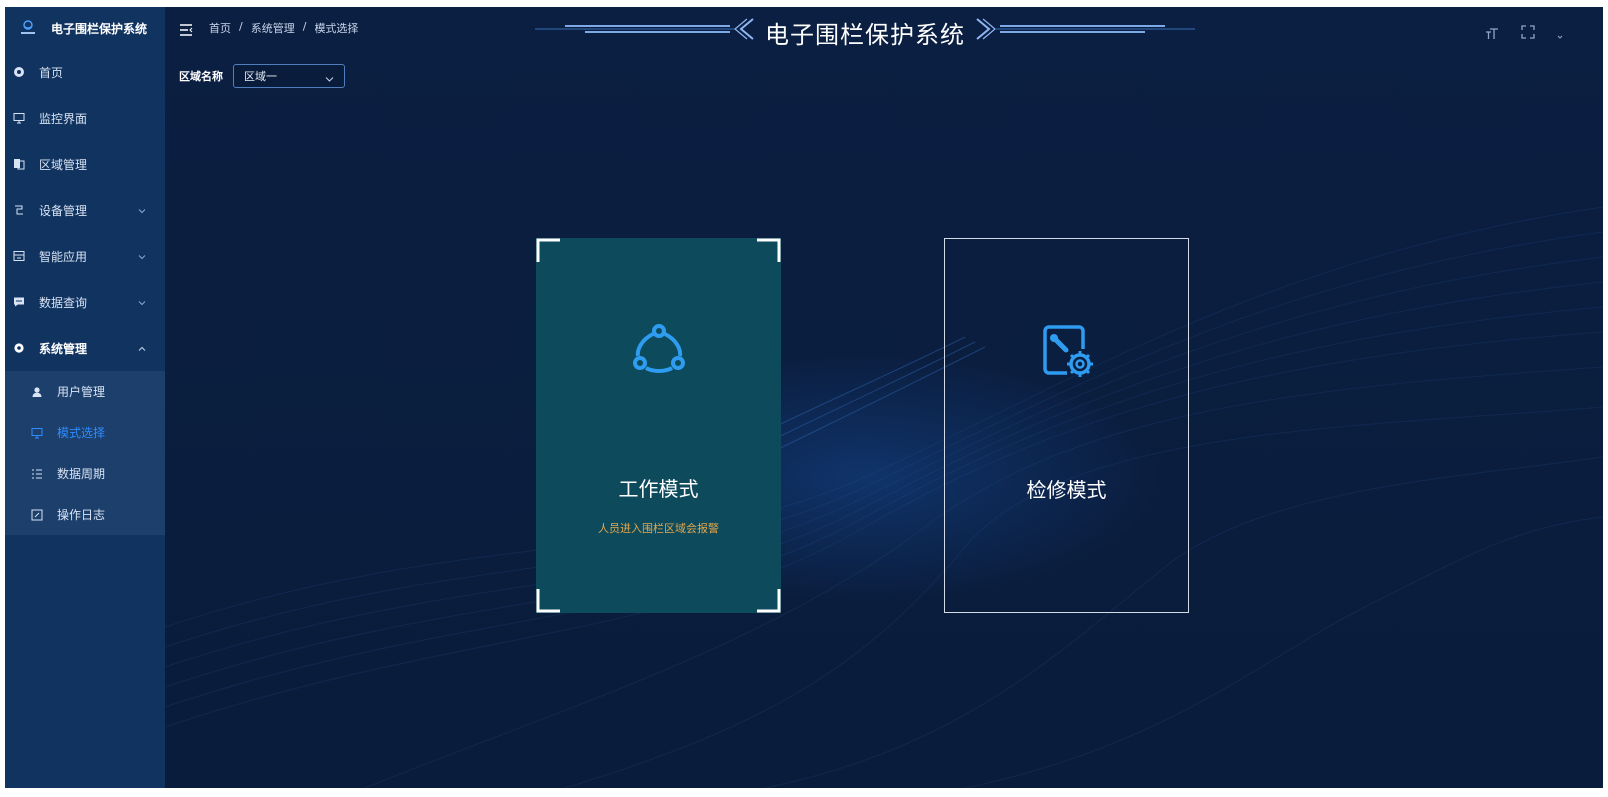 Image resolution: width=1608 pixels, height=797 pixels. Describe the element at coordinates (658, 348) in the screenshot. I see `share-nodes-icon` at that location.